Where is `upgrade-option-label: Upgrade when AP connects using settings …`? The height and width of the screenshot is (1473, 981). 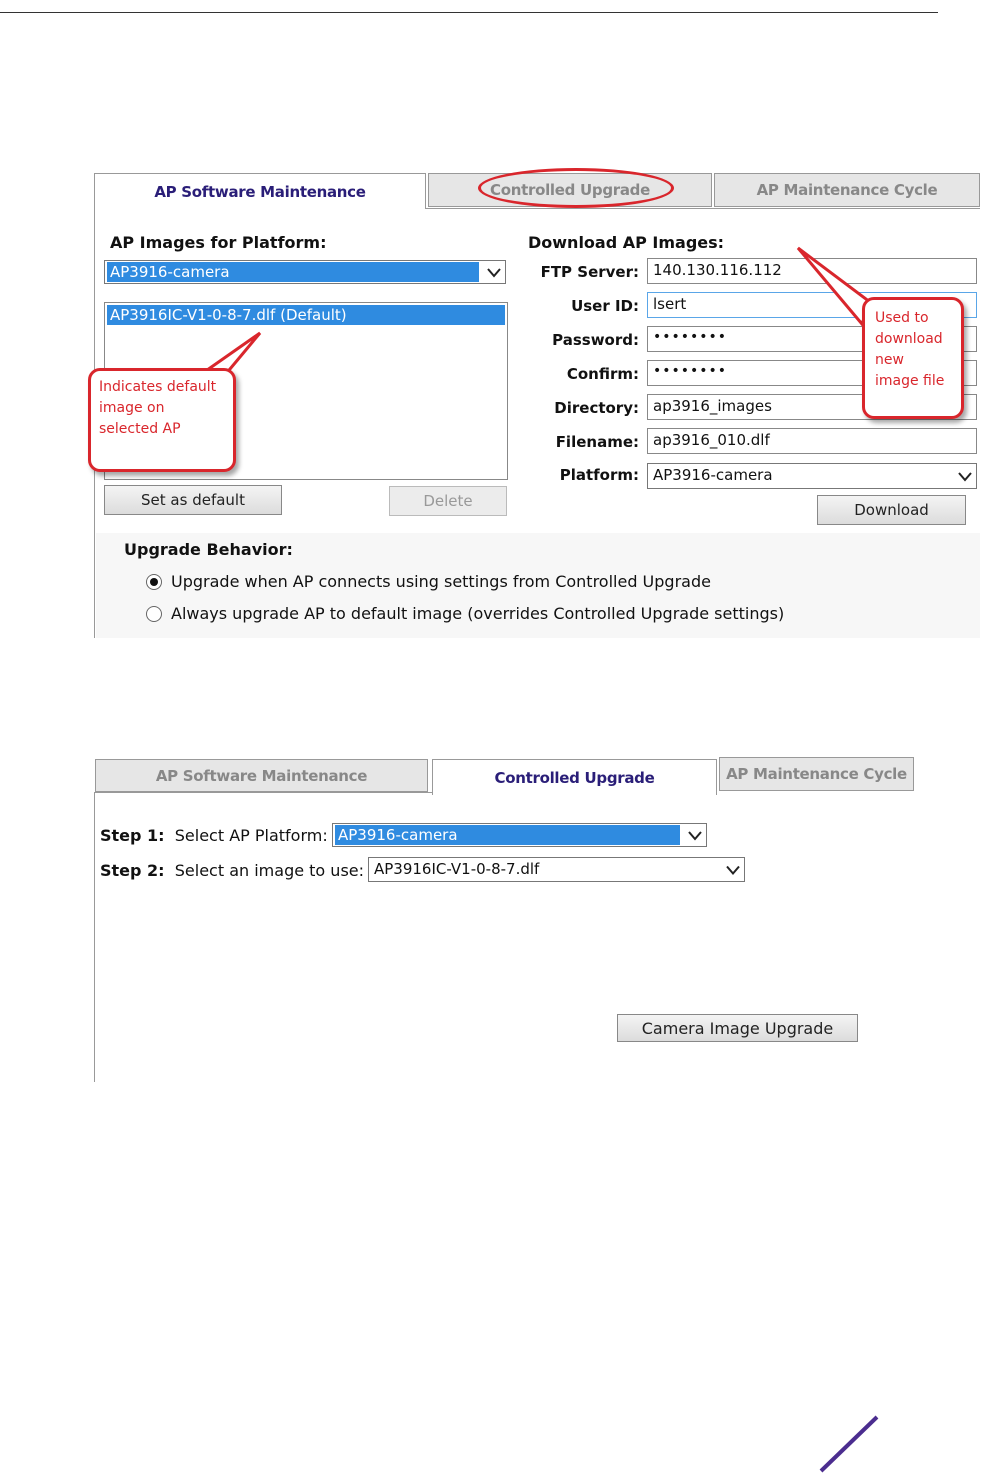 upgrade-option-label: Upgrade when AP connects using settings … is located at coordinates (441, 581).